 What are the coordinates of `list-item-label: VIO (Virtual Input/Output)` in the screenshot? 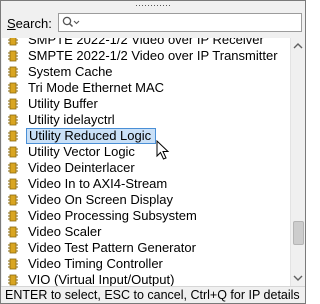 It's located at (101, 279).